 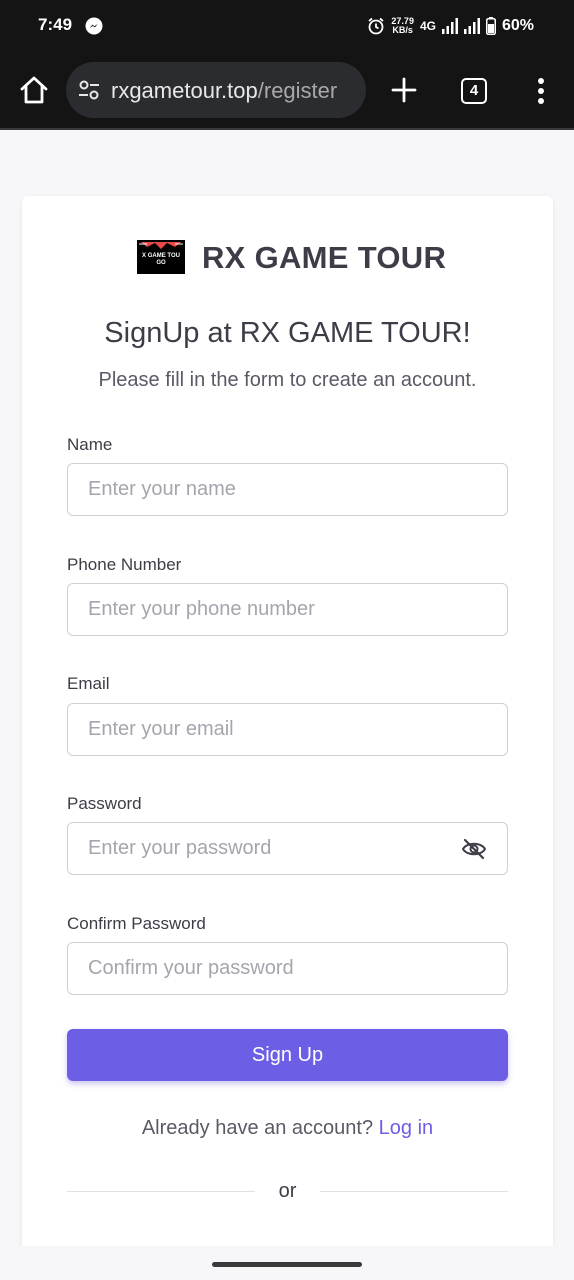 What do you see at coordinates (89, 90) in the screenshot?
I see `site-settings-icon` at bounding box center [89, 90].